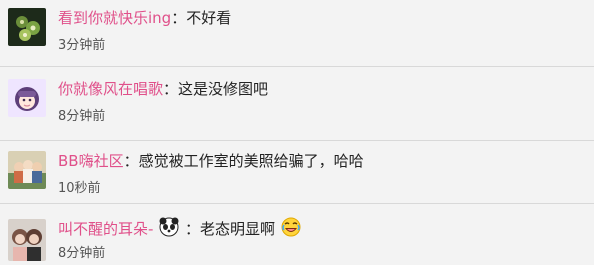 This screenshot has height=265, width=594. What do you see at coordinates (27, 98) in the screenshot?
I see `anime-girl-avatar-icon` at bounding box center [27, 98].